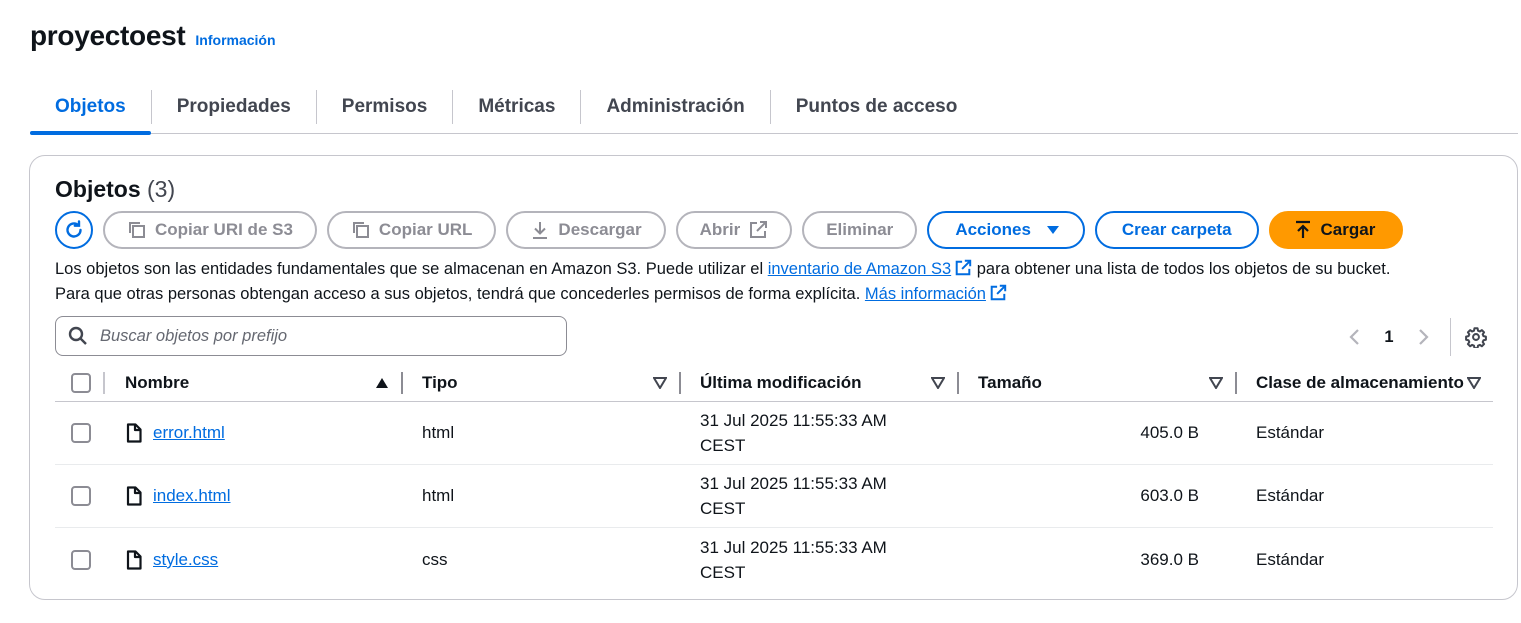  I want to click on column-modified-label: Última modificación, so click(781, 382).